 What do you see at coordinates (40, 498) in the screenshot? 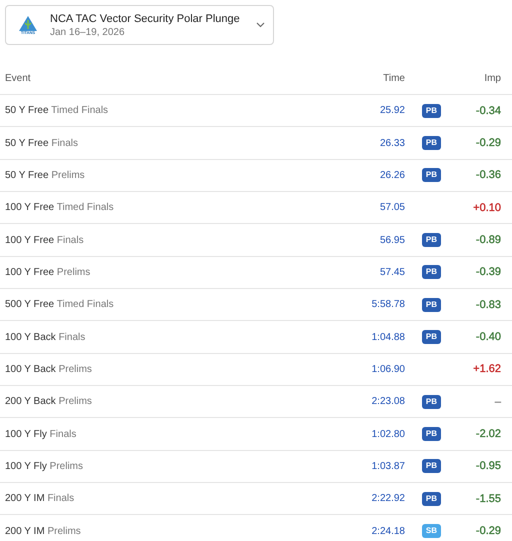
I see `event-cell-text: 200 Y IM Finals` at bounding box center [40, 498].